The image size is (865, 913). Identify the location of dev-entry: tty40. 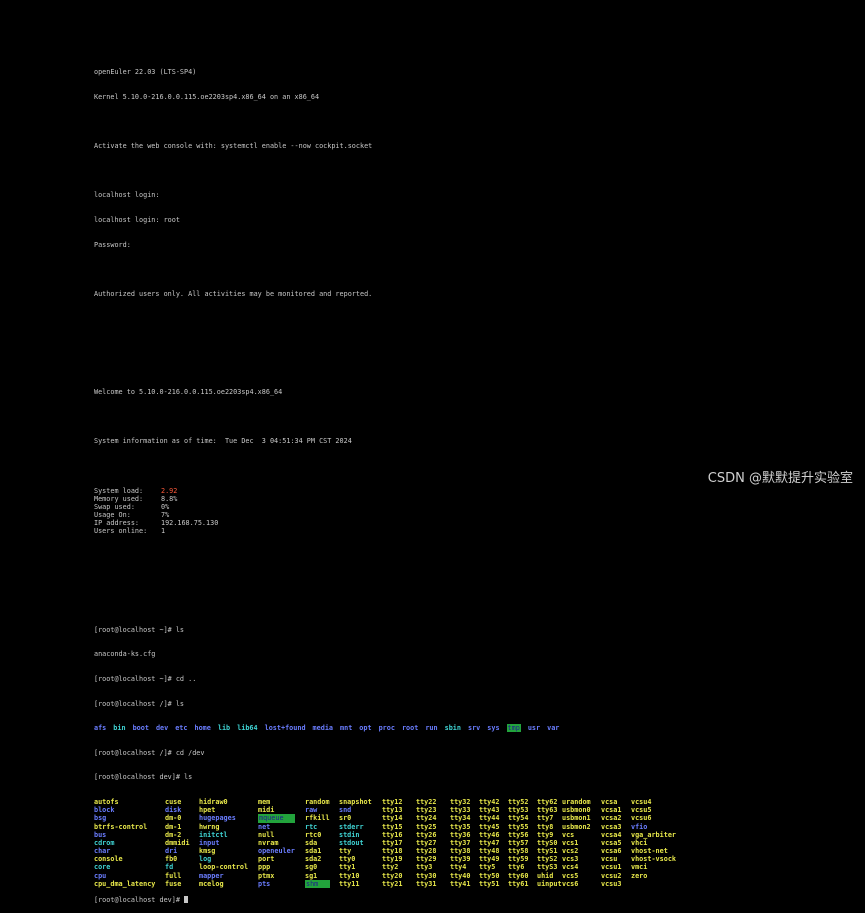
(460, 875).